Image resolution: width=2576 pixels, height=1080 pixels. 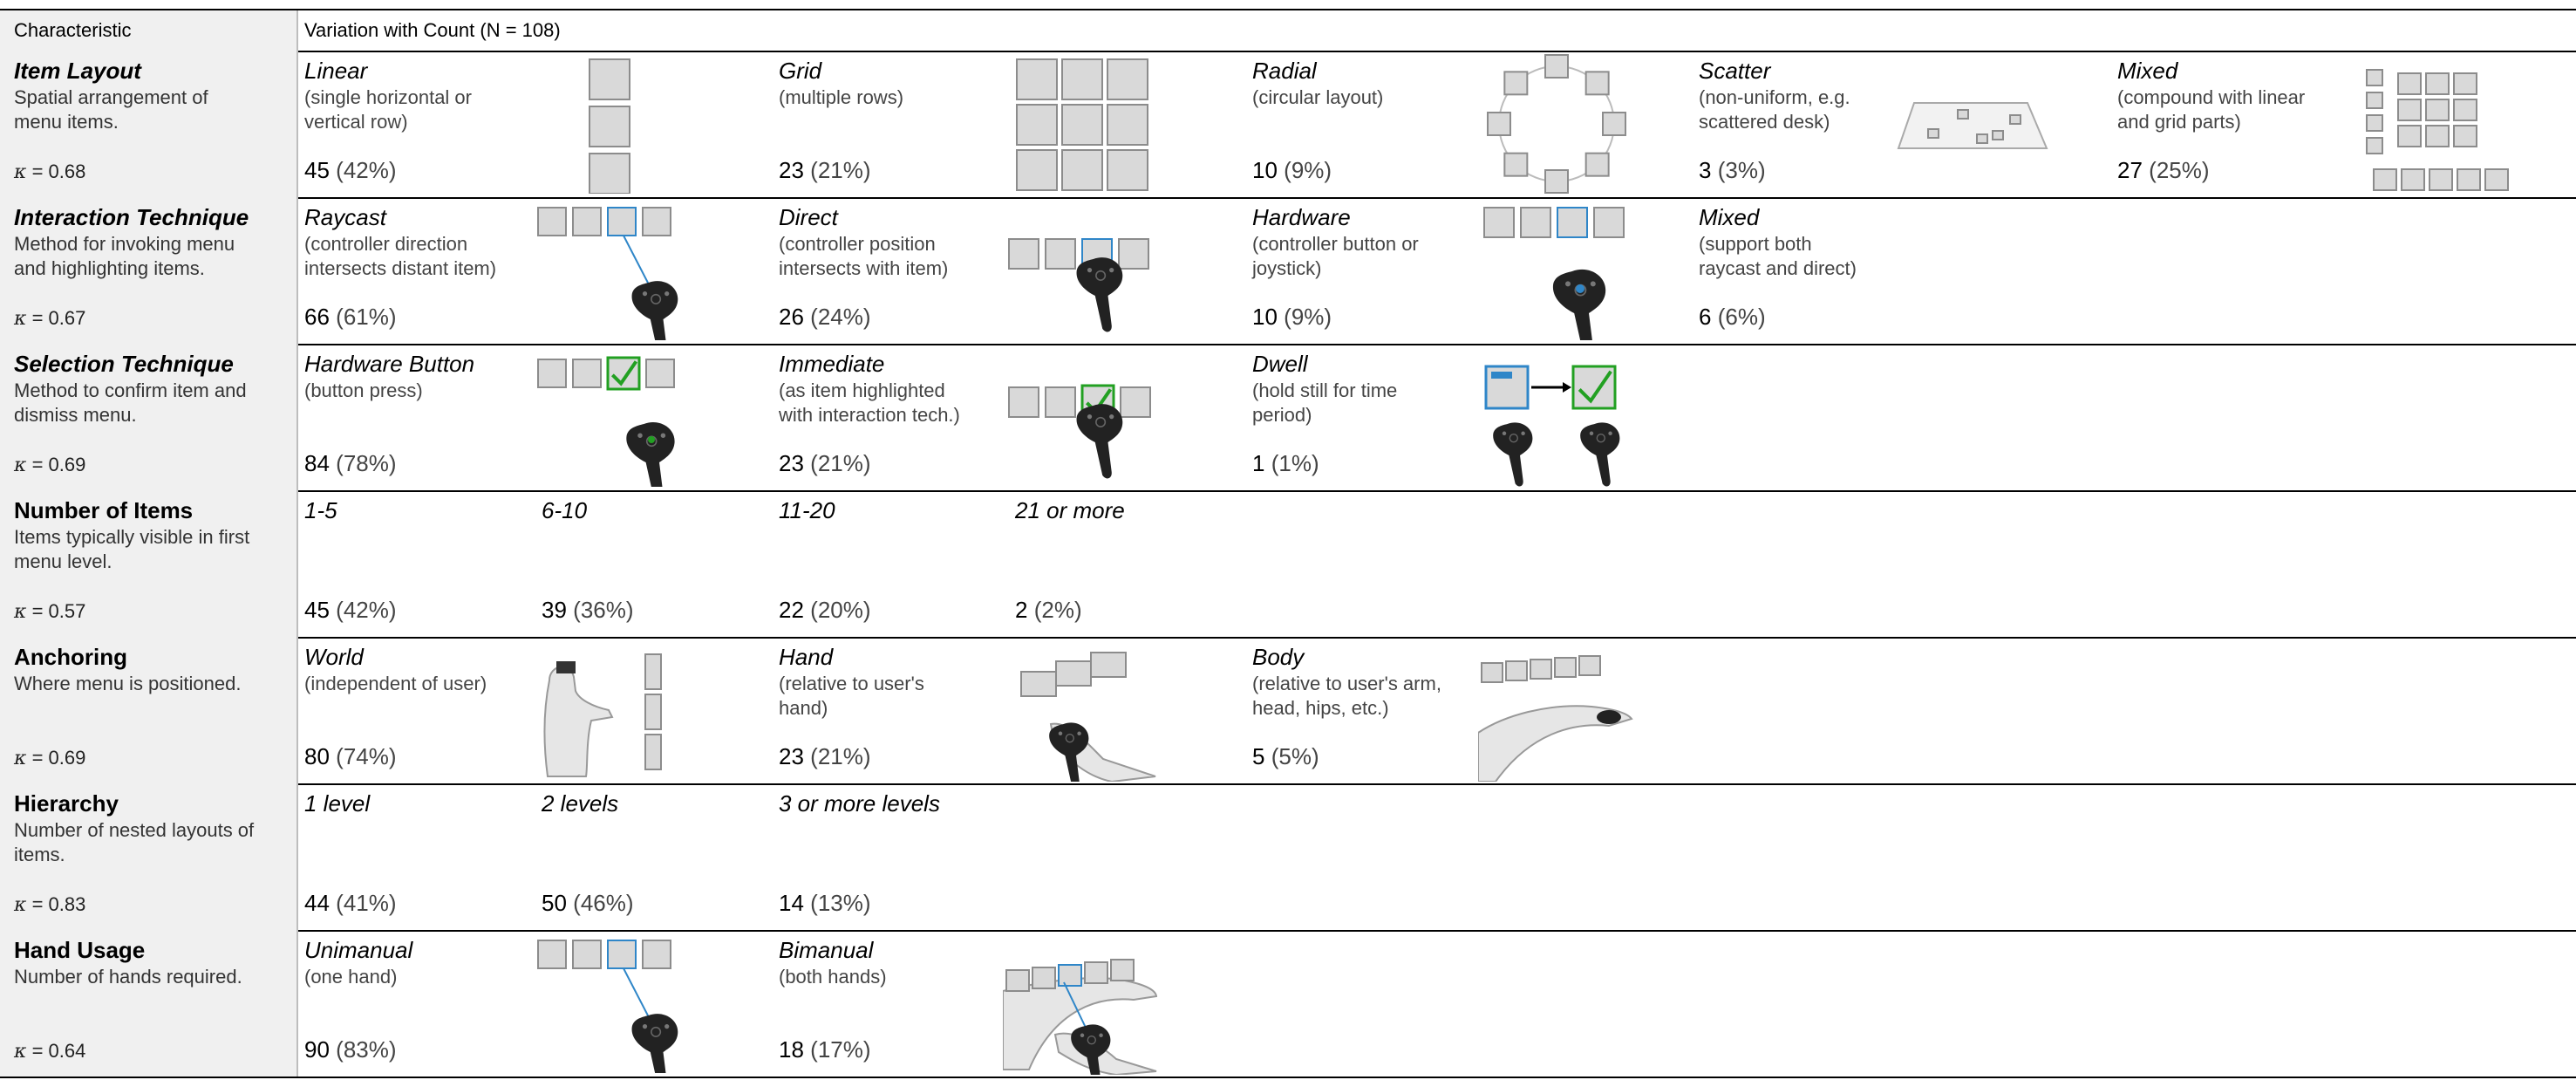 What do you see at coordinates (1258, 463) in the screenshot?
I see `count-number: 1` at bounding box center [1258, 463].